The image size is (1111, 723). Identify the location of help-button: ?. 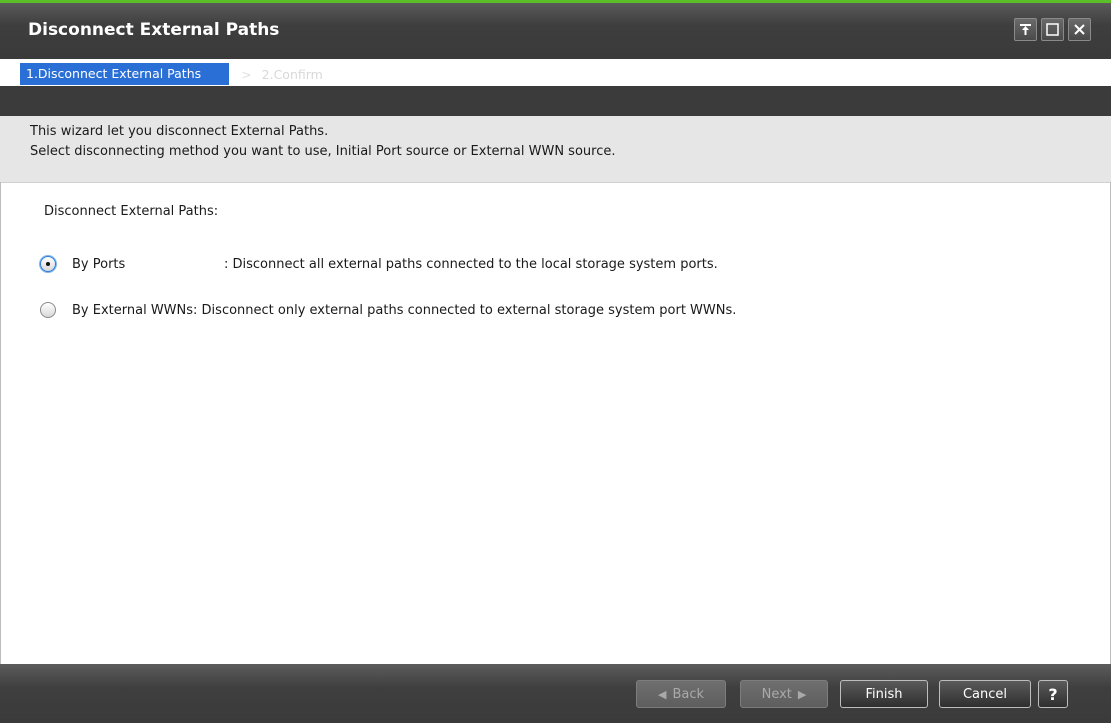
(1053, 694).